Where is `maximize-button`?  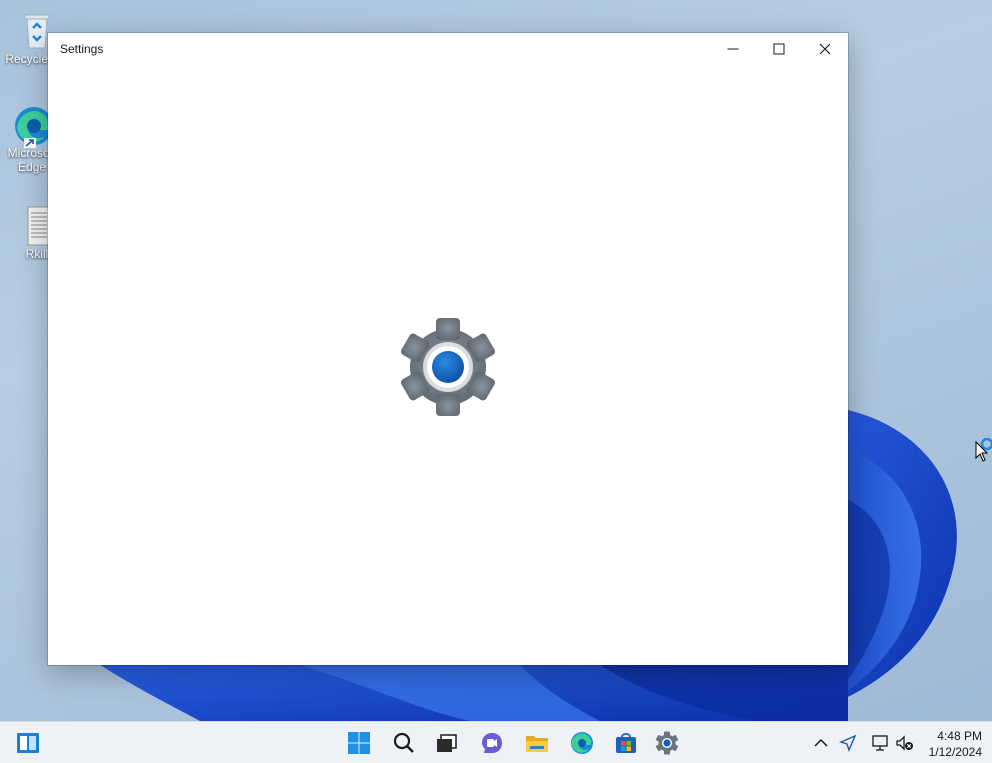 maximize-button is located at coordinates (779, 49).